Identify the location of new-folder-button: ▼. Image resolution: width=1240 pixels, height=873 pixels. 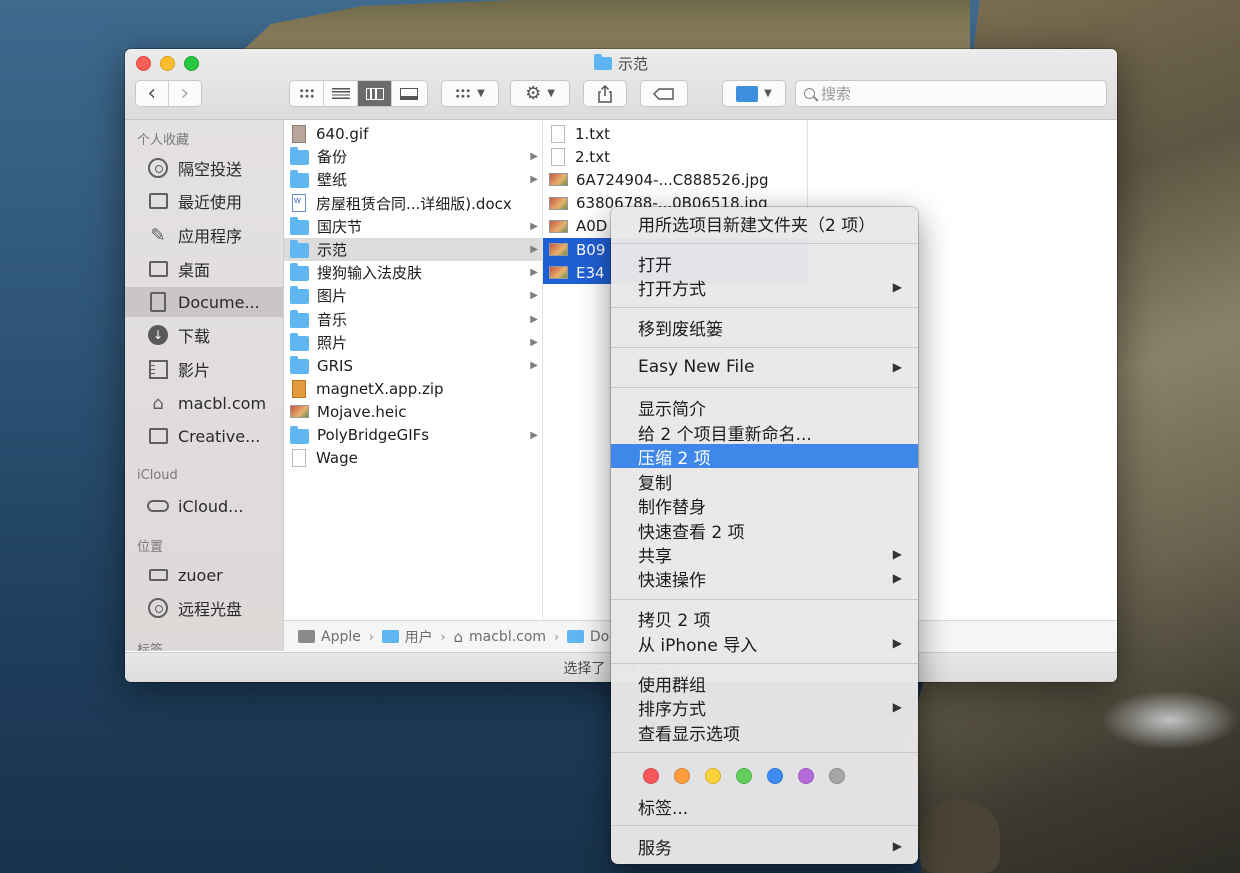
(754, 93).